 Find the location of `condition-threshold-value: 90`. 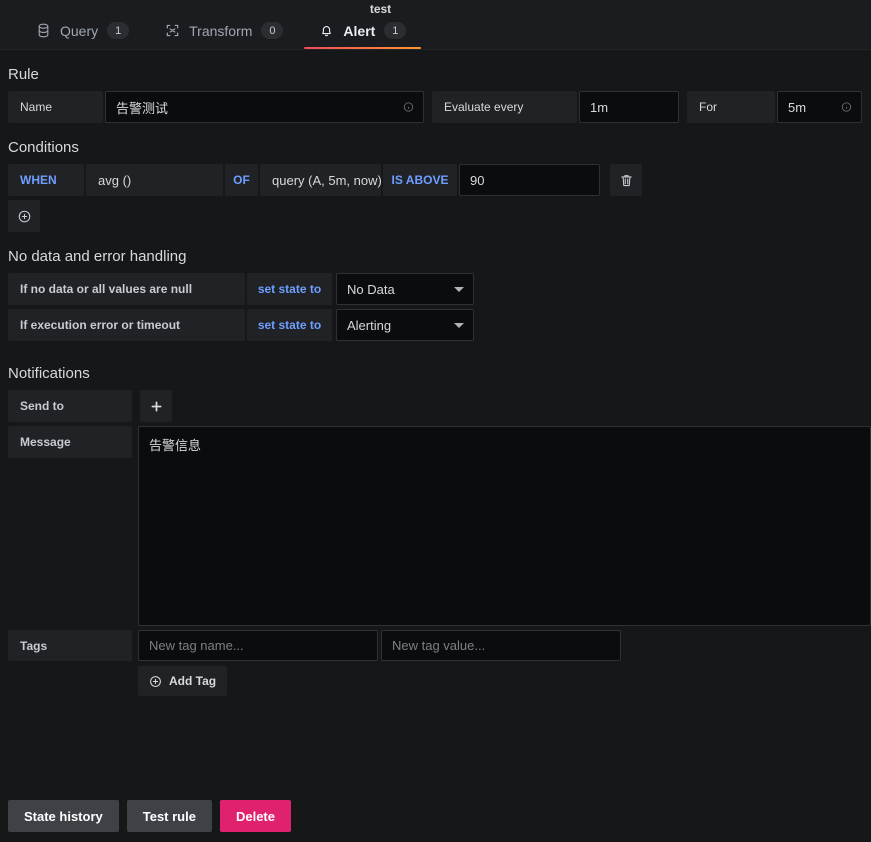

condition-threshold-value: 90 is located at coordinates (477, 180).